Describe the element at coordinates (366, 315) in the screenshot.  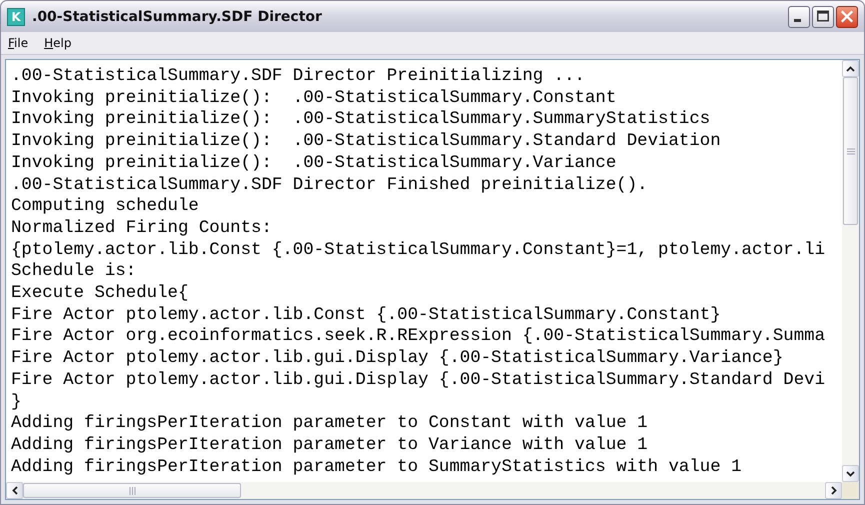
I see `log-line: Fire Actor ptolemy.actor.lib.Const {.00-StatisticalSummary.Constant}` at that location.